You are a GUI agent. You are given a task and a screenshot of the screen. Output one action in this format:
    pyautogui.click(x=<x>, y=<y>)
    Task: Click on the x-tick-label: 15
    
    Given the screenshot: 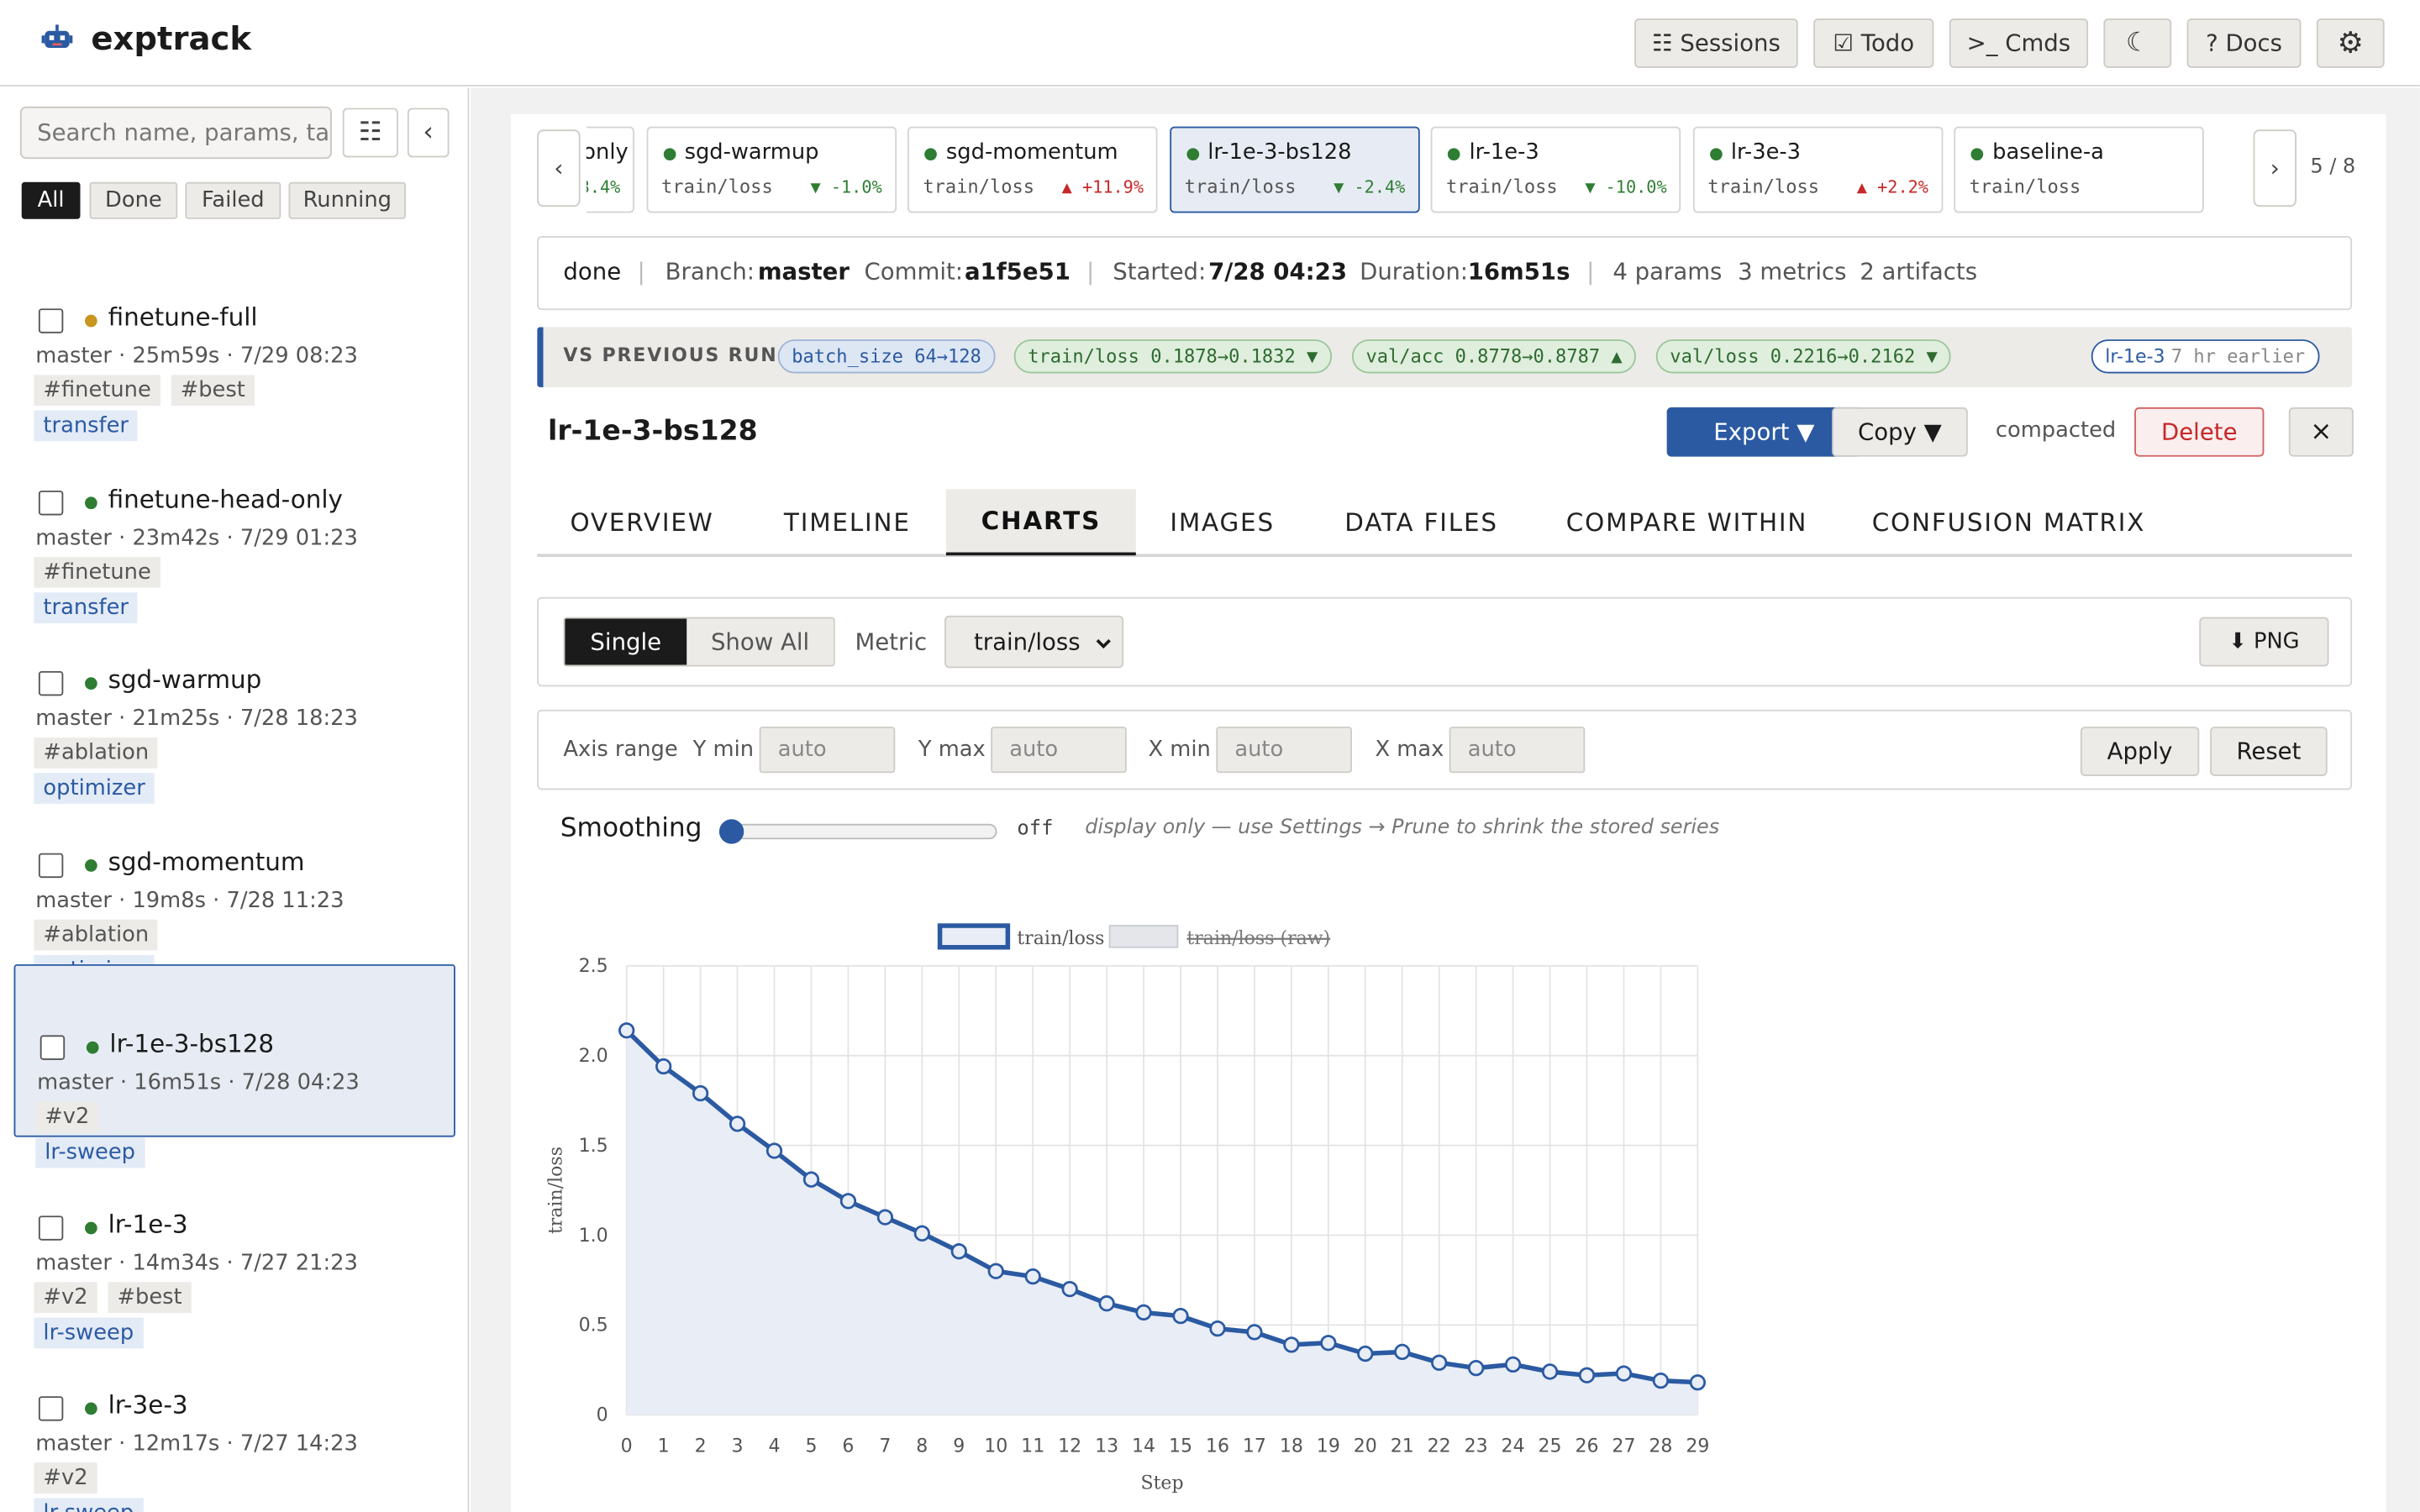 What is the action you would take?
    pyautogui.click(x=1180, y=1446)
    